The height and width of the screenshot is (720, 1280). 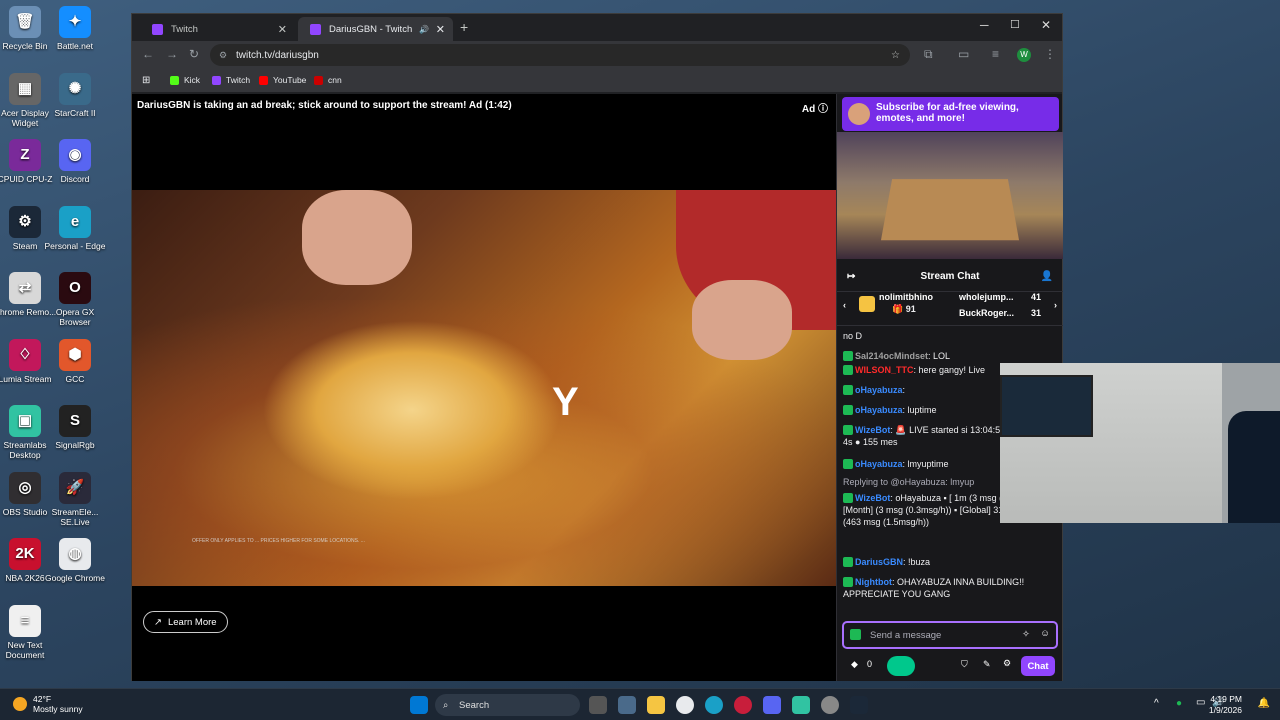 I want to click on app-icon: ✦, so click(x=75, y=22).